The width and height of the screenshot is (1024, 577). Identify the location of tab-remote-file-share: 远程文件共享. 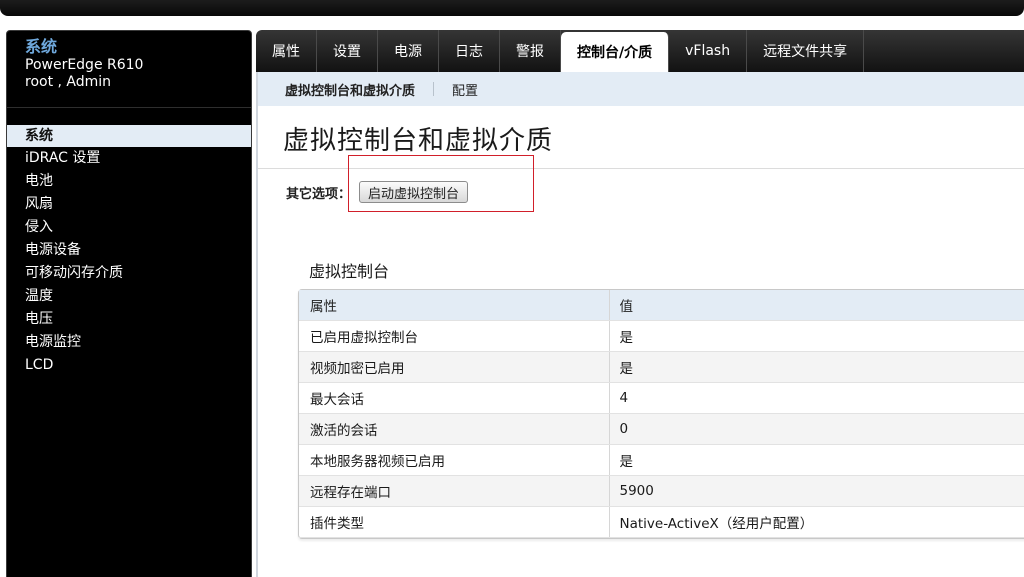
(806, 51).